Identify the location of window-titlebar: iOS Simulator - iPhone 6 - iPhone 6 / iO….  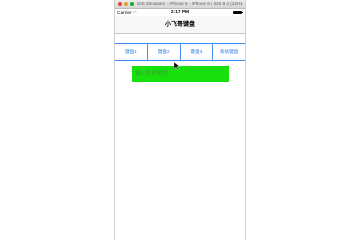
(180, 4).